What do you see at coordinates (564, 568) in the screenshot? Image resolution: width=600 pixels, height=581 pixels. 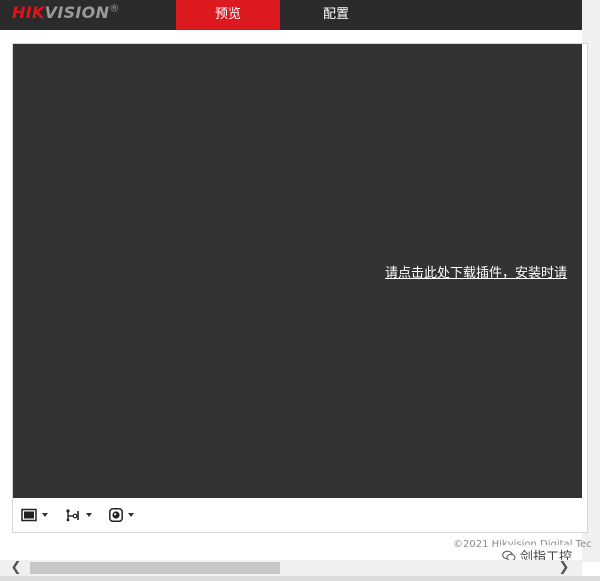 I see `scroll-right-icon: ❯` at bounding box center [564, 568].